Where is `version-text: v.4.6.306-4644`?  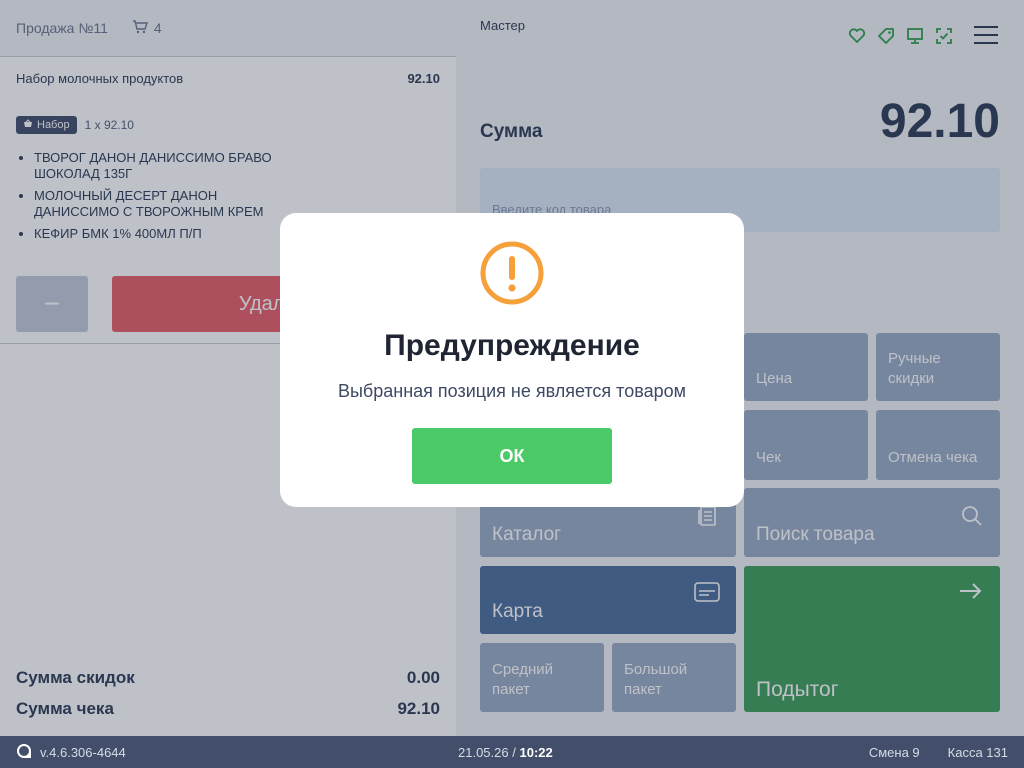
version-text: v.4.6.306-4644 is located at coordinates (83, 752).